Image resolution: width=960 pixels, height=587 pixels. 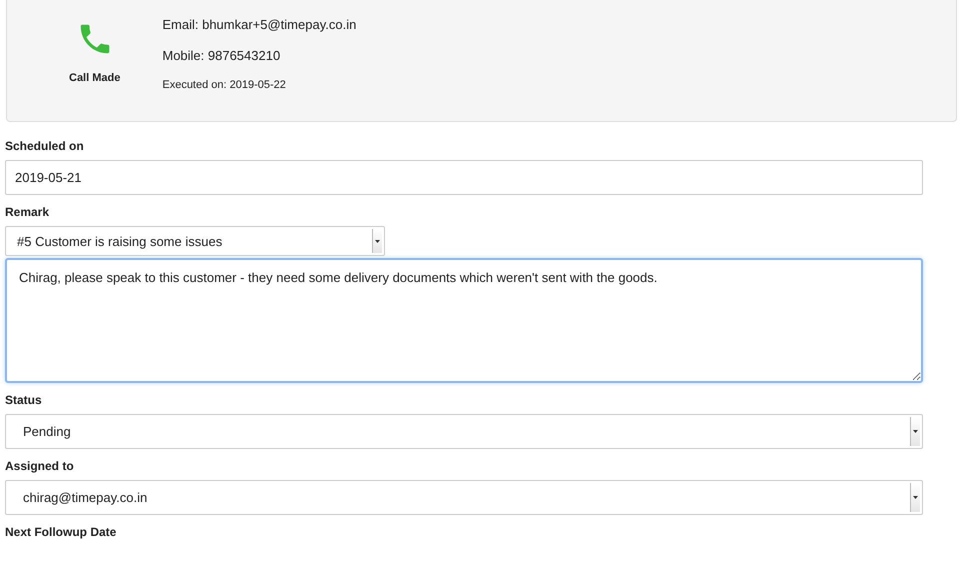 What do you see at coordinates (40, 466) in the screenshot?
I see `field-label: Assigned to` at bounding box center [40, 466].